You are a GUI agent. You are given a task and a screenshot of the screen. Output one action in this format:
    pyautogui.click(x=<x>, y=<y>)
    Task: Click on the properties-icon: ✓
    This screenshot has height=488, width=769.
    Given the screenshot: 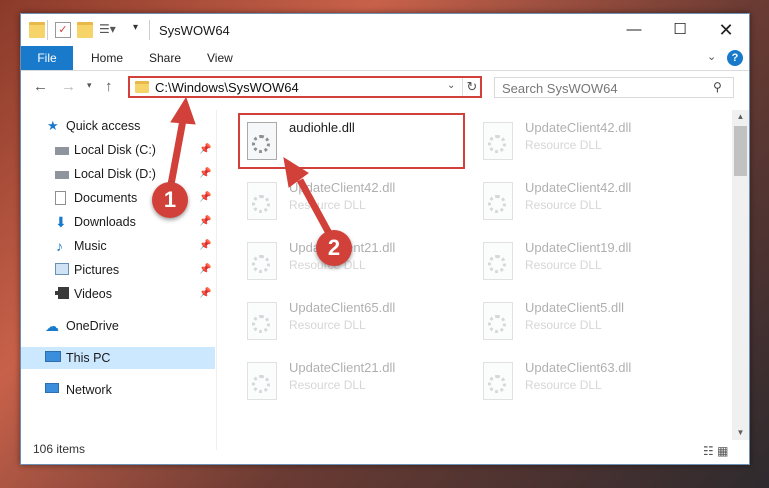 What is the action you would take?
    pyautogui.click(x=63, y=30)
    